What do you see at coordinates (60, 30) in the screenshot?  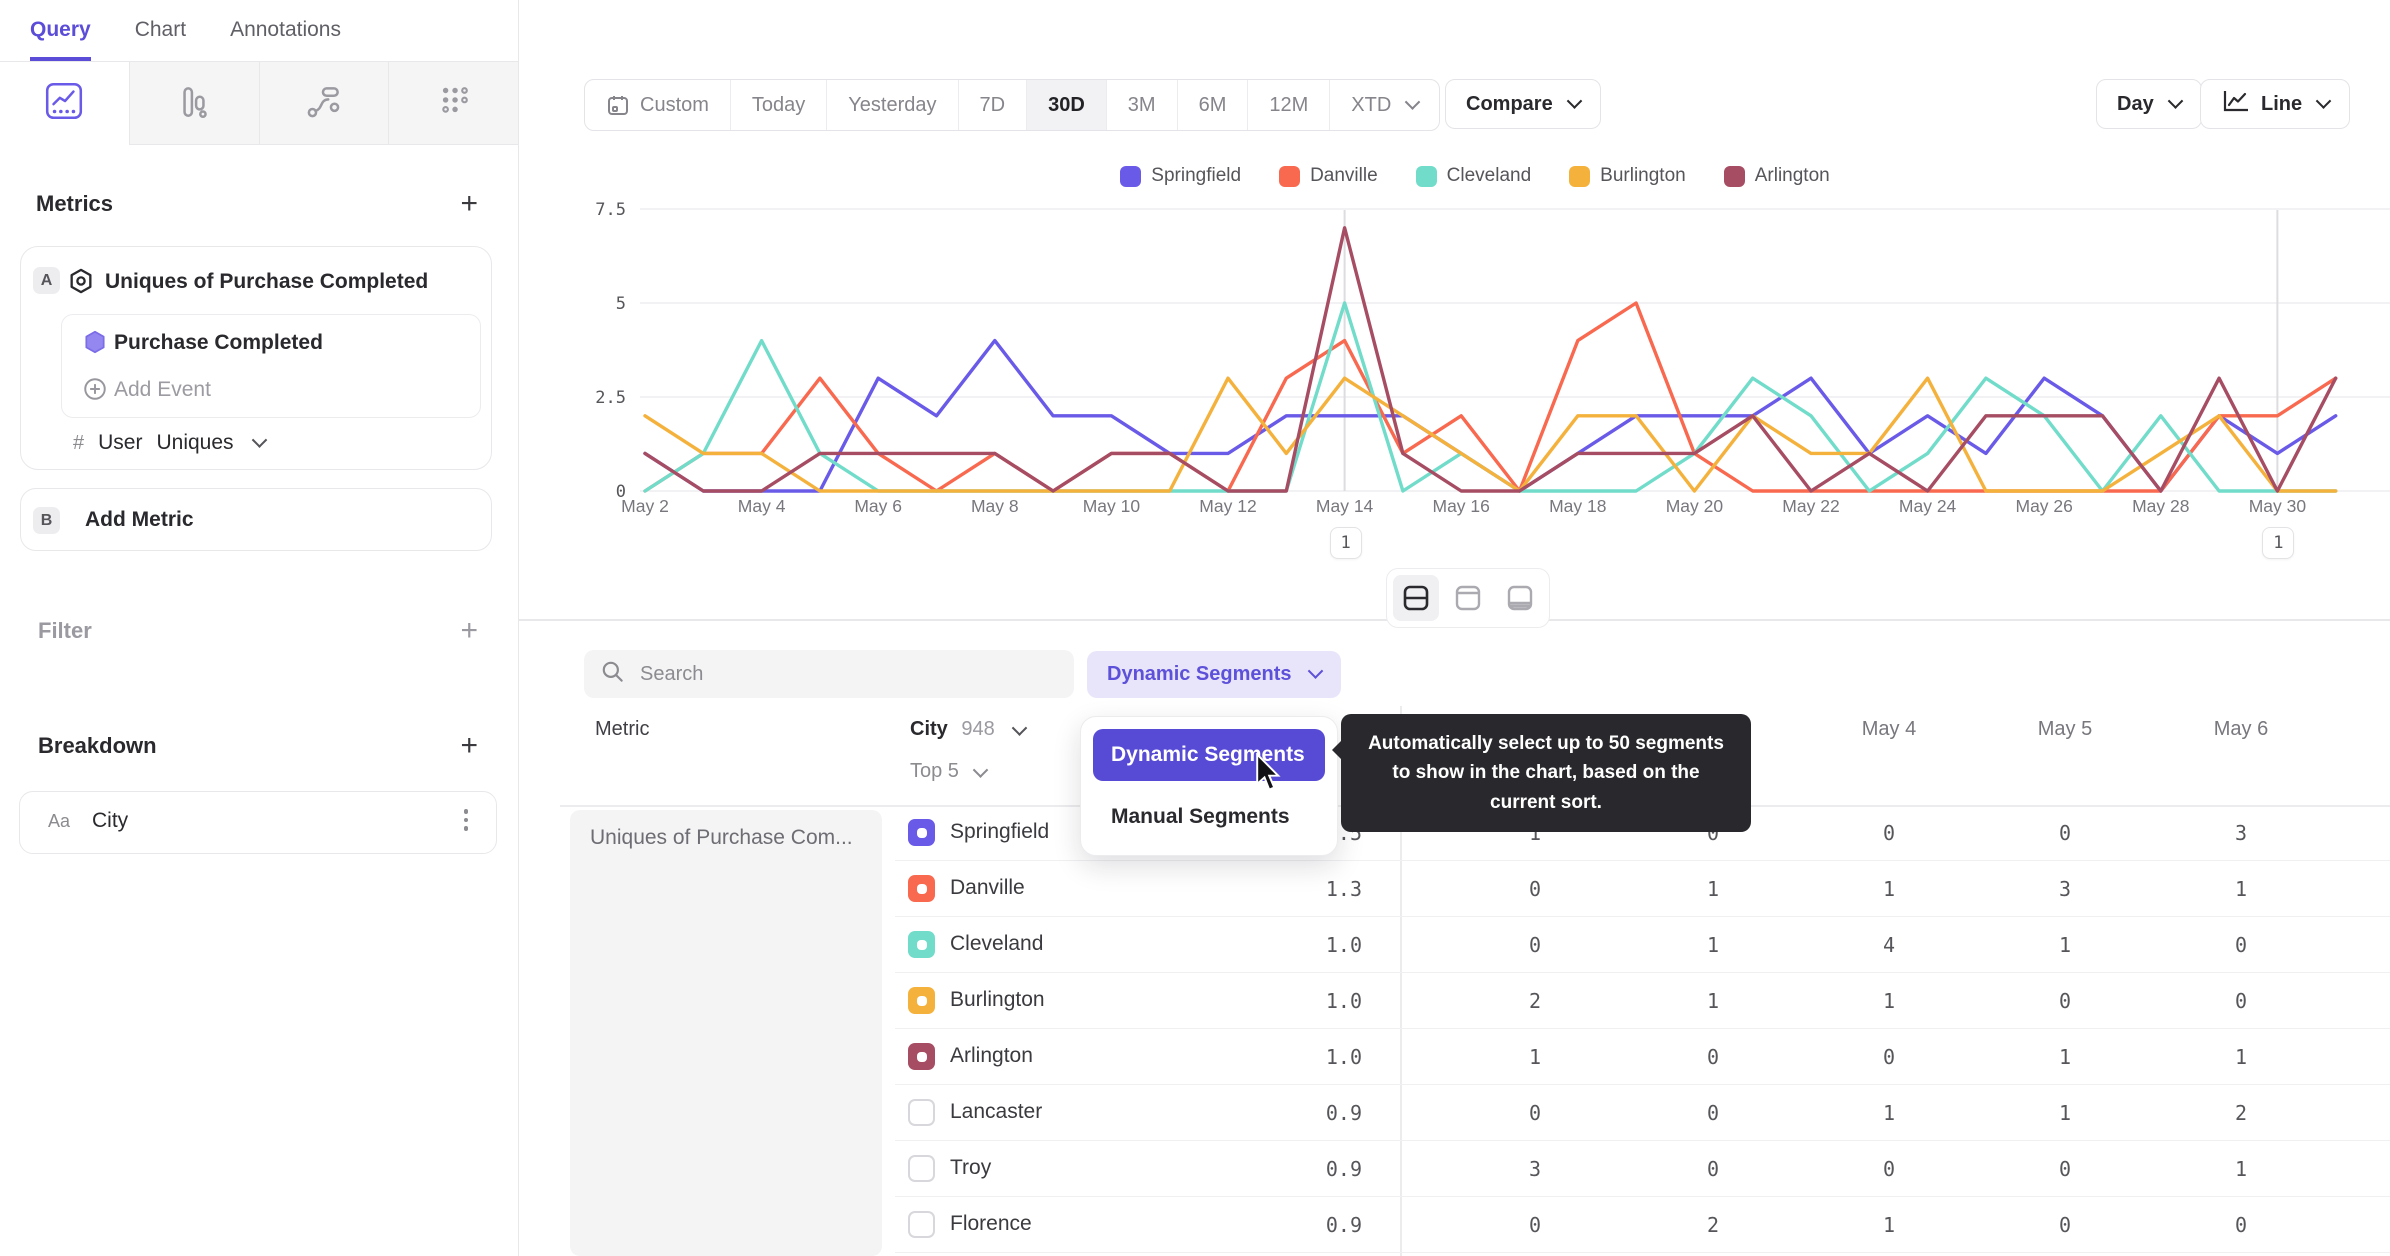 I see `tab-query: Query` at bounding box center [60, 30].